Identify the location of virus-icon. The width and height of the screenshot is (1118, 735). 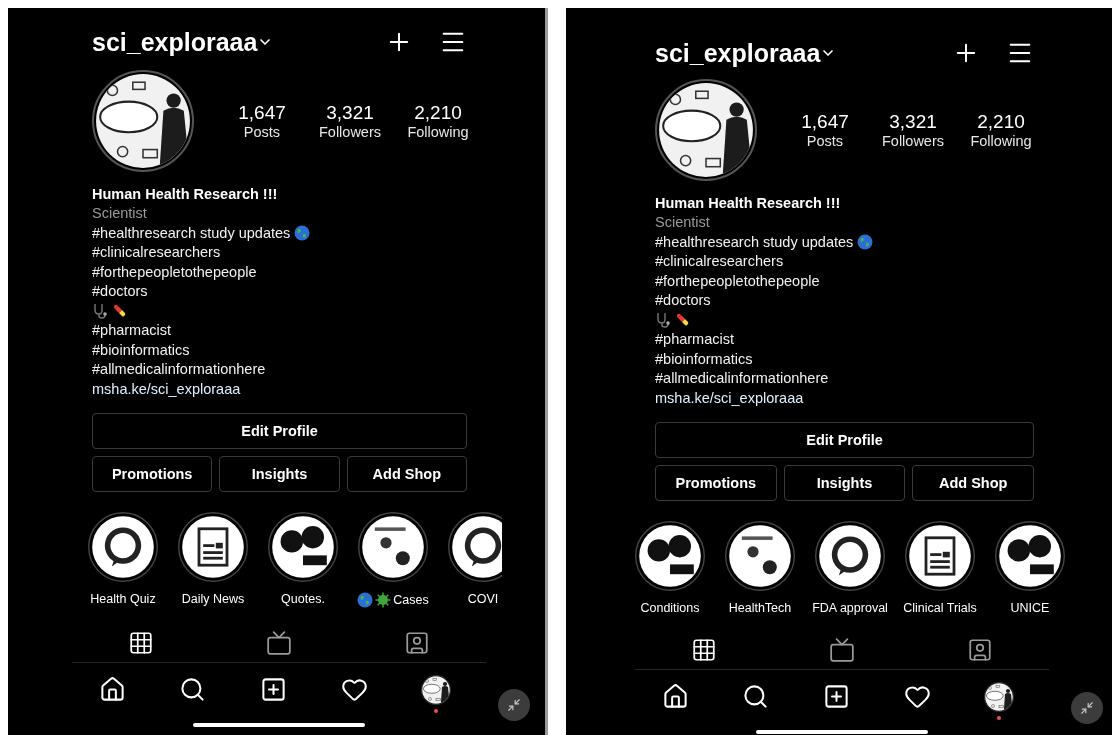
(383, 599).